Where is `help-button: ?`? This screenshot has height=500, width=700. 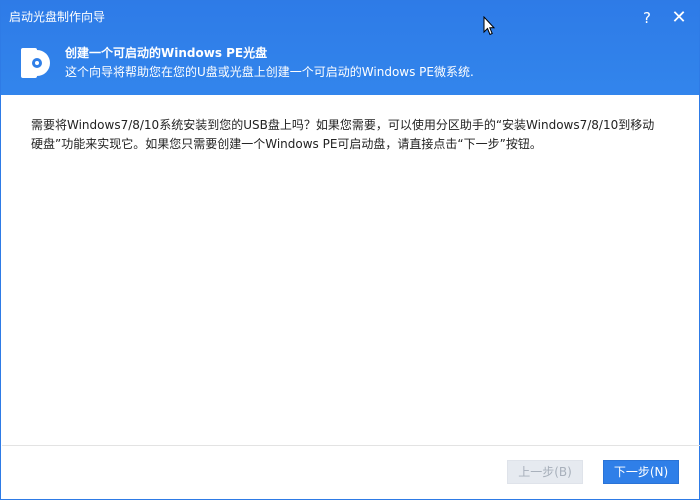 help-button: ? is located at coordinates (647, 18).